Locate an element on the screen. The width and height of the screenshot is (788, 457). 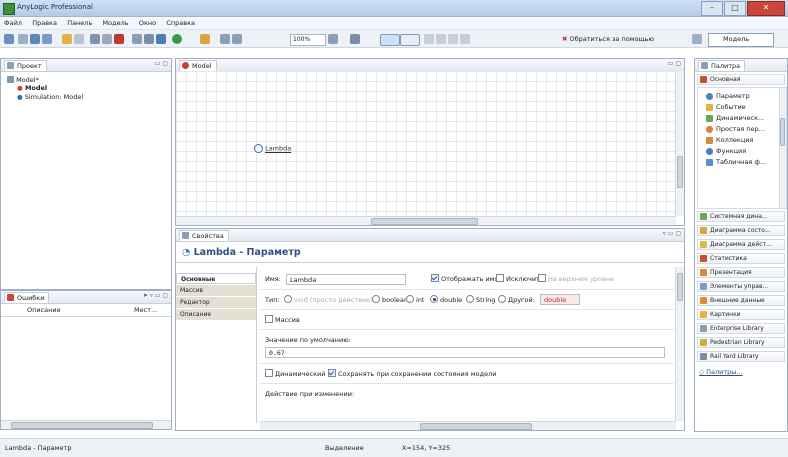
zoom-out-icon is located at coordinates (237, 39).